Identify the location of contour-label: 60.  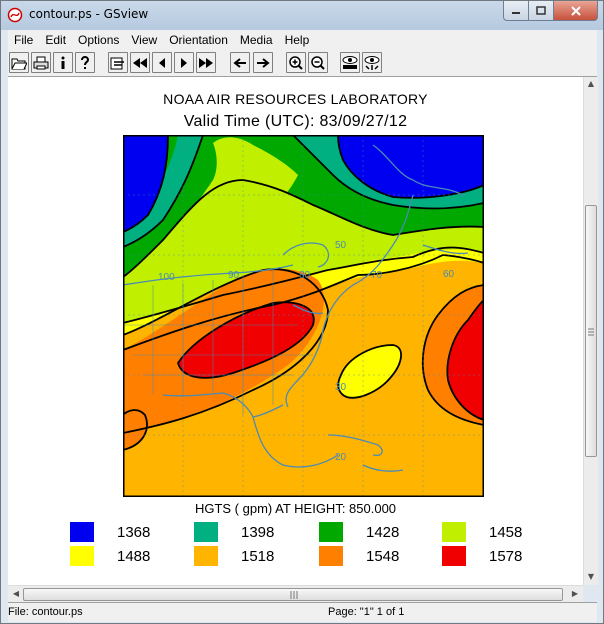
(449, 274).